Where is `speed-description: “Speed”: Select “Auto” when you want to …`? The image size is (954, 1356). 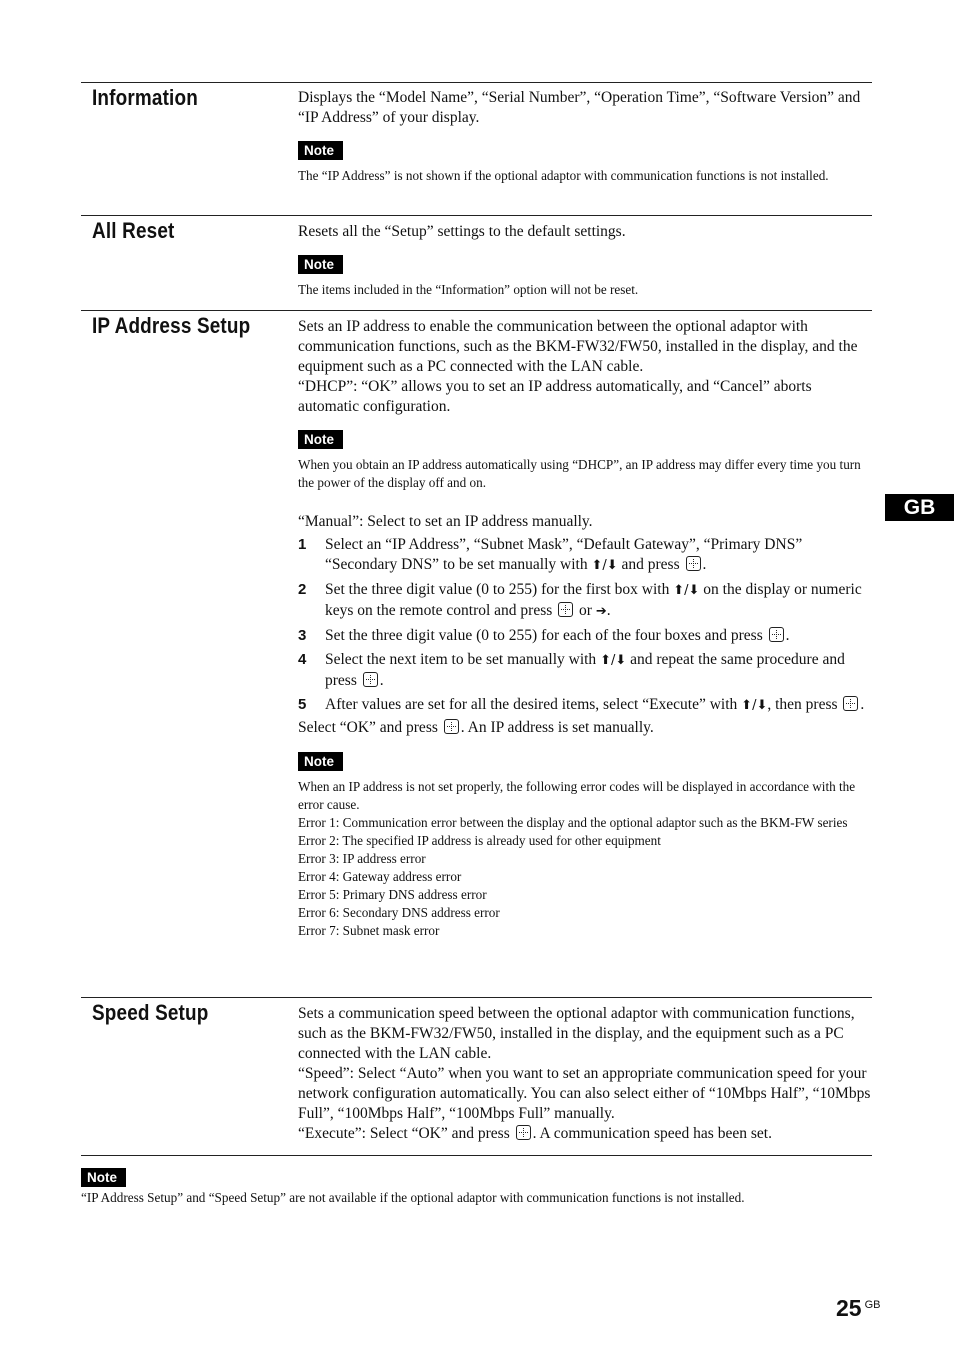 speed-description: “Speed”: Select “Auto” when you want to … is located at coordinates (584, 1093).